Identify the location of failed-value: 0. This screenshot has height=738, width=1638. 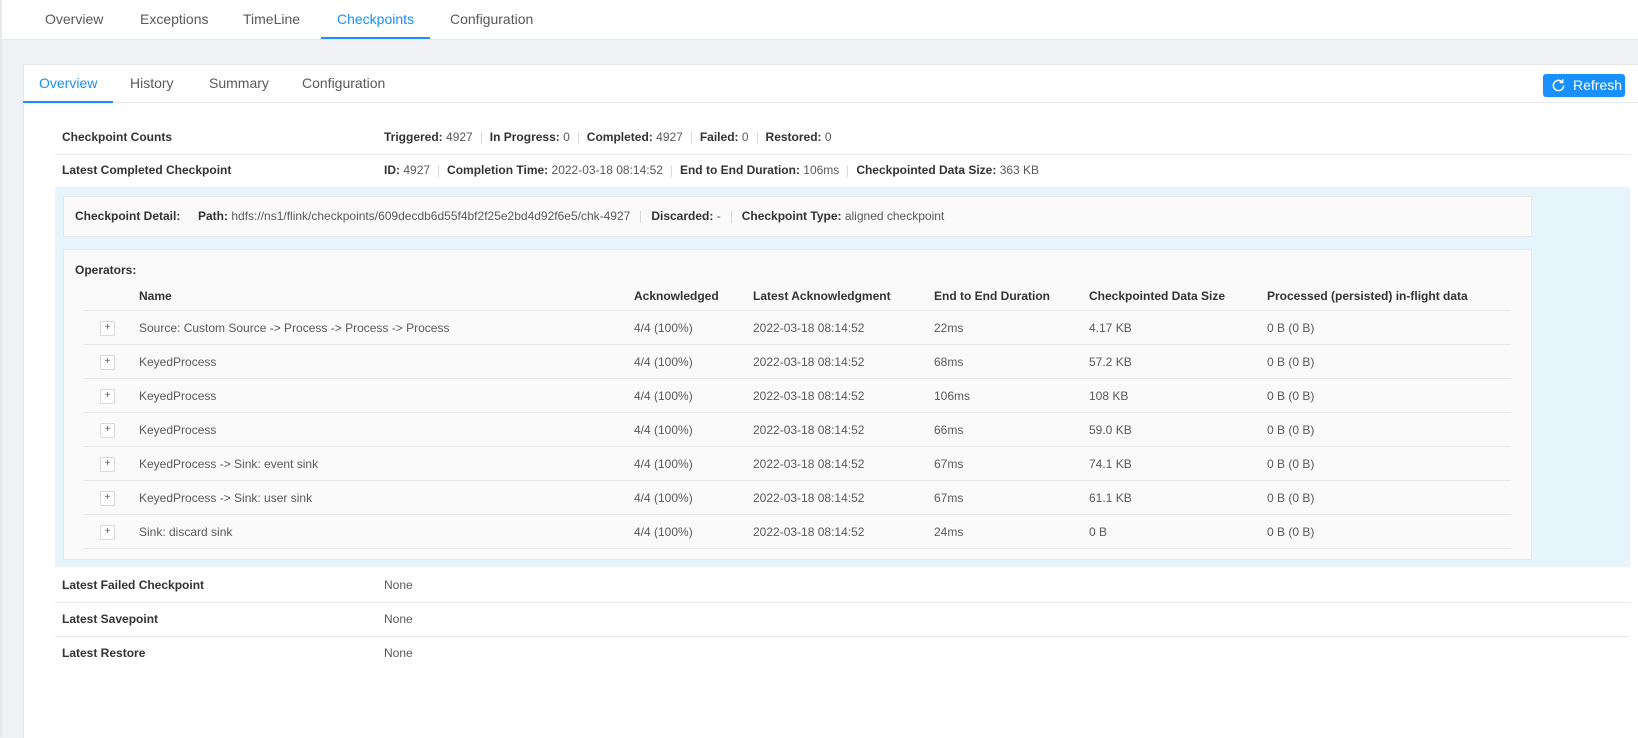
(745, 137).